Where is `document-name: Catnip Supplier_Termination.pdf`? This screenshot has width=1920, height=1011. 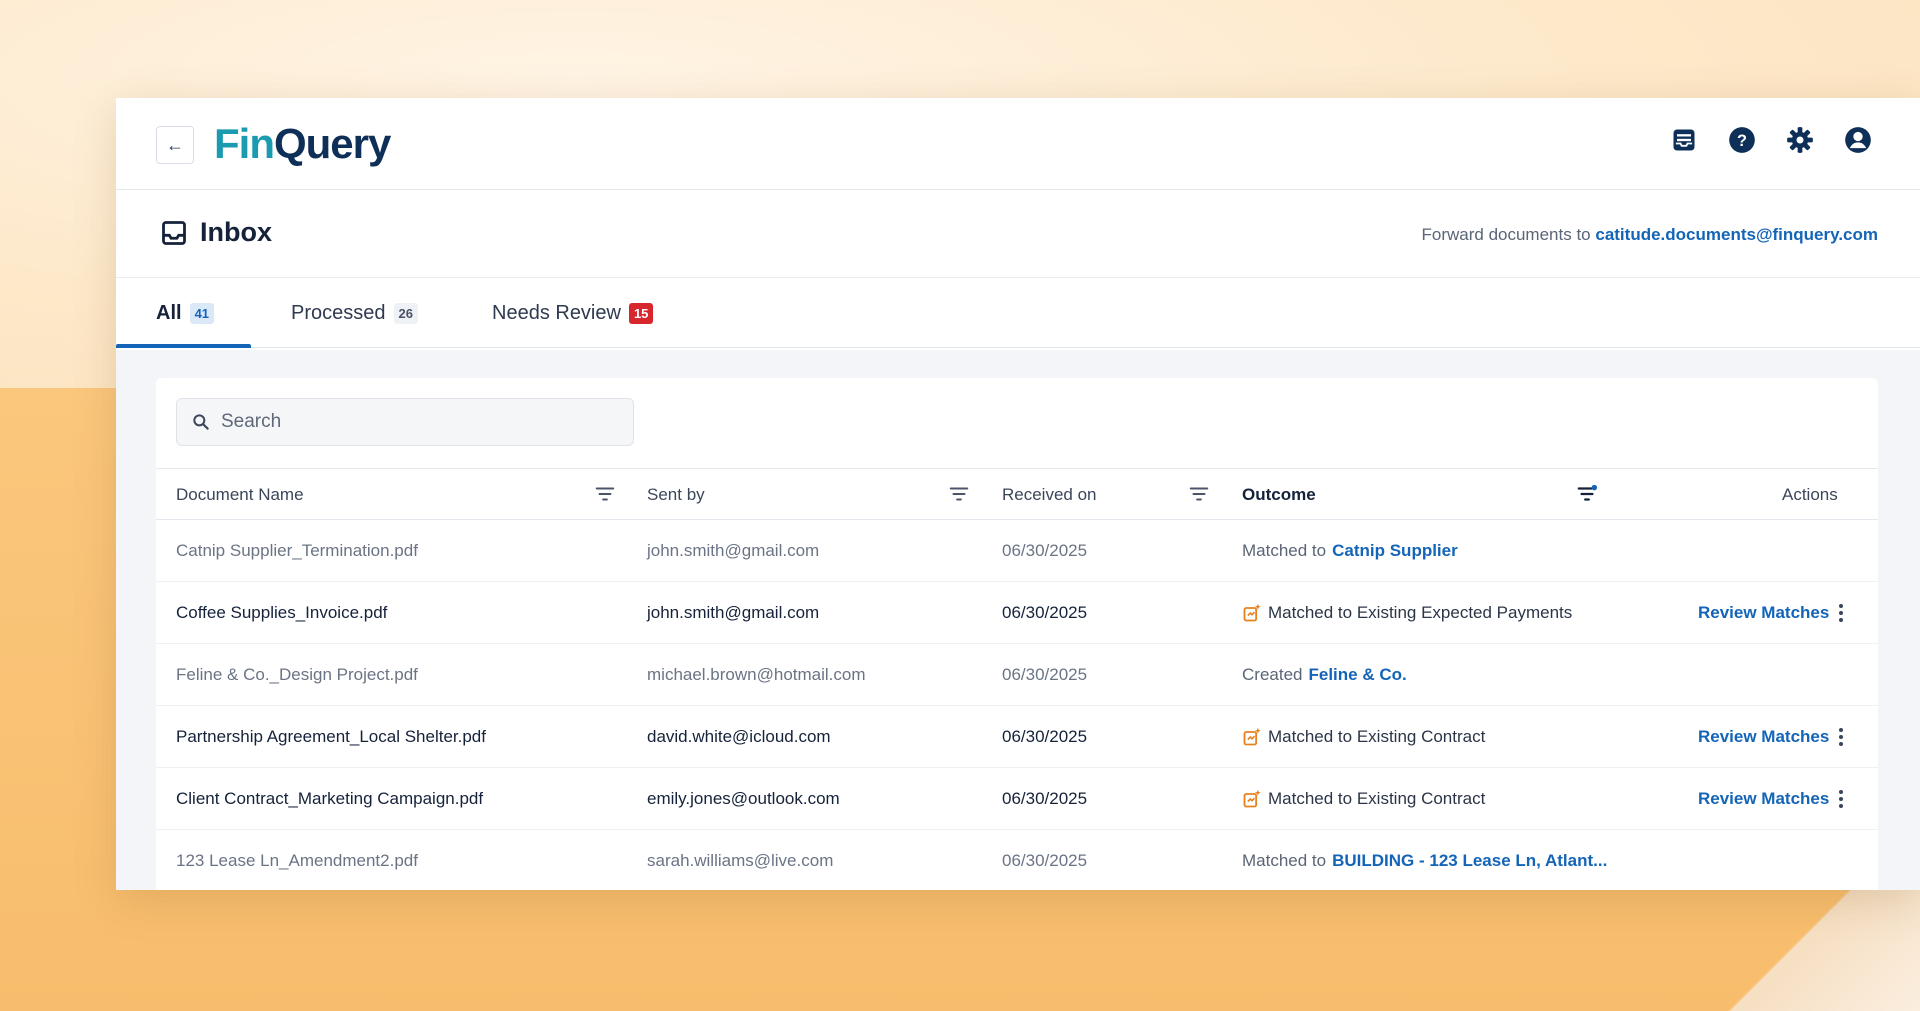
document-name: Catnip Supplier_Termination.pdf is located at coordinates (297, 551).